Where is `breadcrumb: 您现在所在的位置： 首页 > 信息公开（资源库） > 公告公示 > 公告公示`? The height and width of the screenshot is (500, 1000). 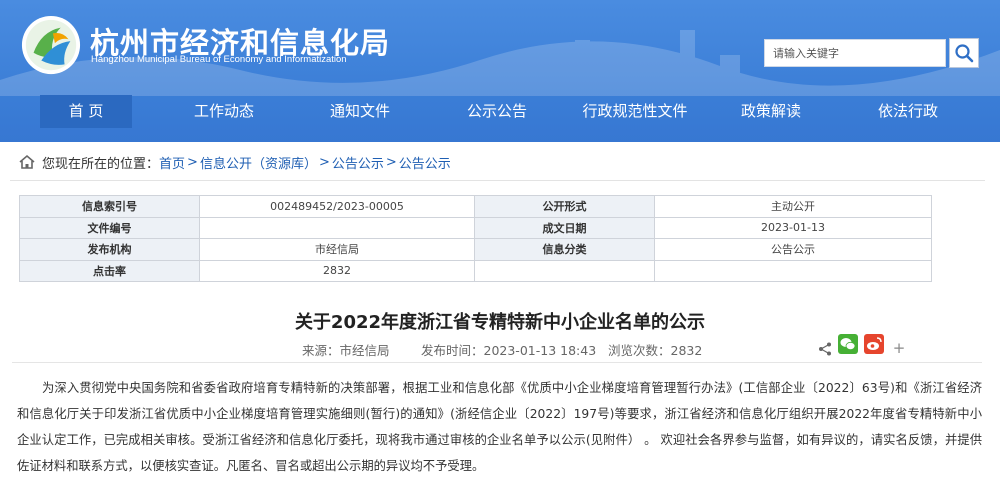 breadcrumb: 您现在所在的位置： 首页 > 信息公开（资源库） > 公告公示 > 公告公示 is located at coordinates (234, 162).